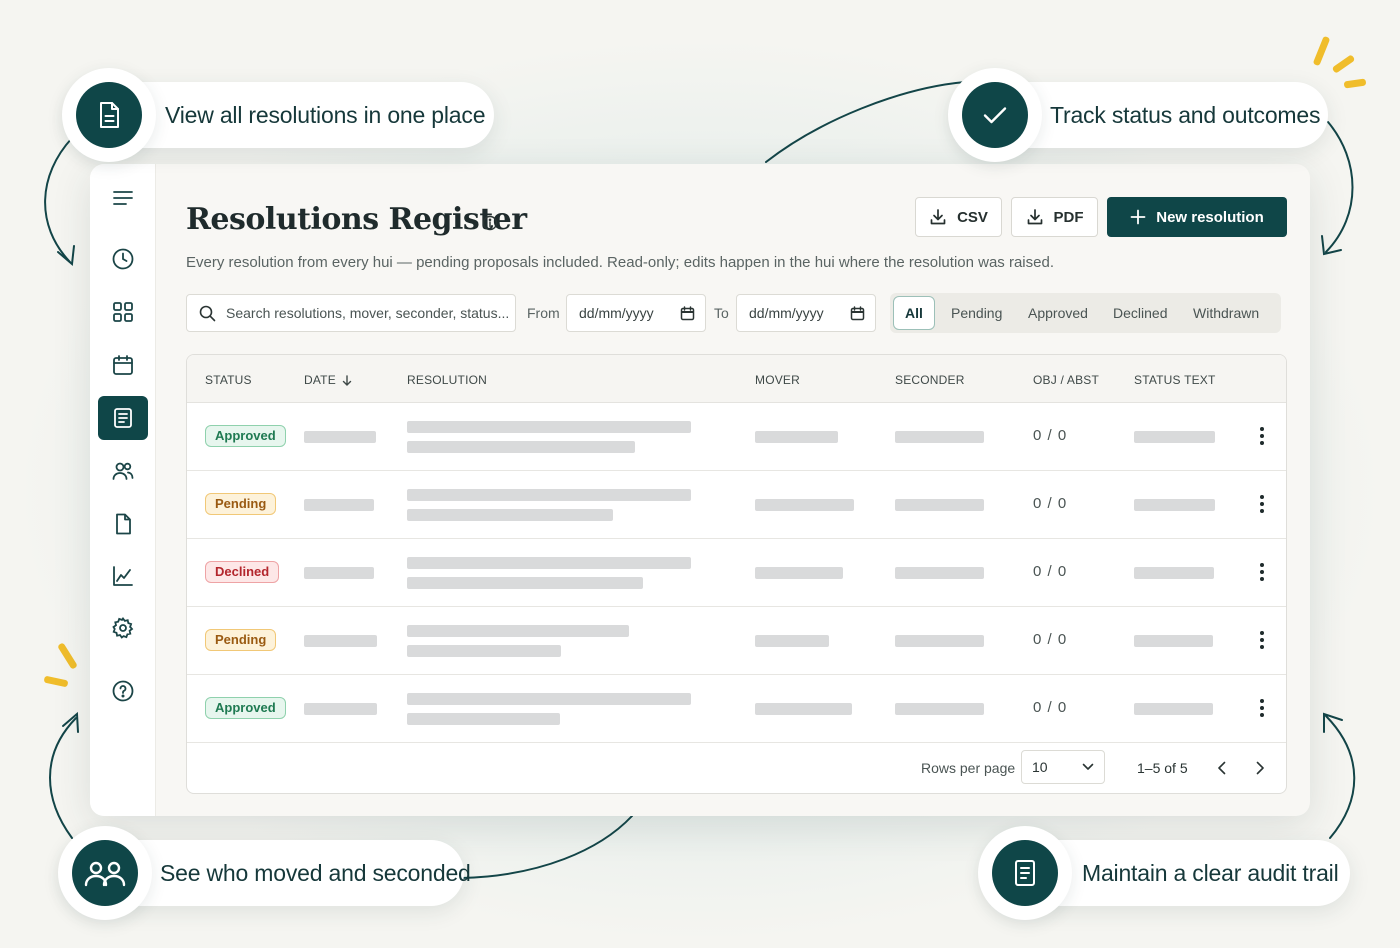 This screenshot has width=1400, height=948. What do you see at coordinates (1210, 217) in the screenshot?
I see `new-resolution-label: New resolution` at bounding box center [1210, 217].